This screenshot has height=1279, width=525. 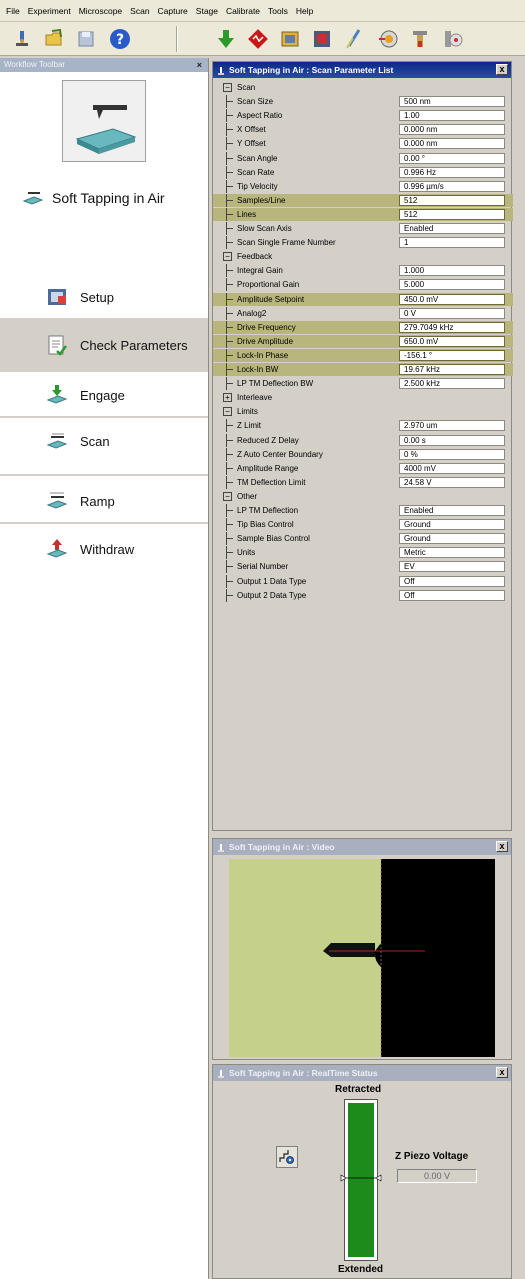 What do you see at coordinates (452, 567) in the screenshot?
I see `parameter-value-field: EV` at bounding box center [452, 567].